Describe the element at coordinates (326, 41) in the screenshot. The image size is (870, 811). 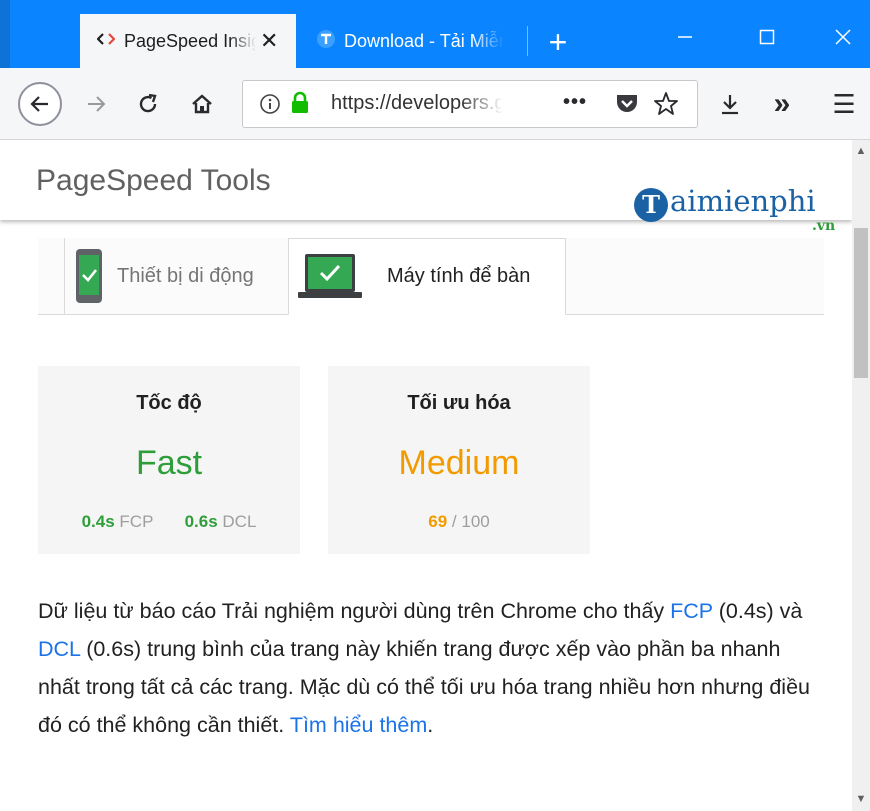
I see `blue-t-favicon-icon` at that location.